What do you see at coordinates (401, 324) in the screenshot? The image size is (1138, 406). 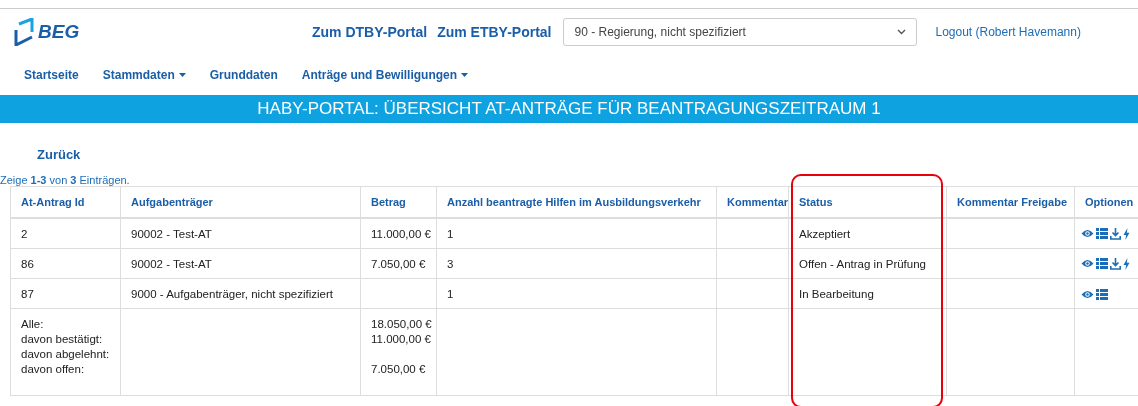 I see `total-amount: 18.050,00 €` at bounding box center [401, 324].